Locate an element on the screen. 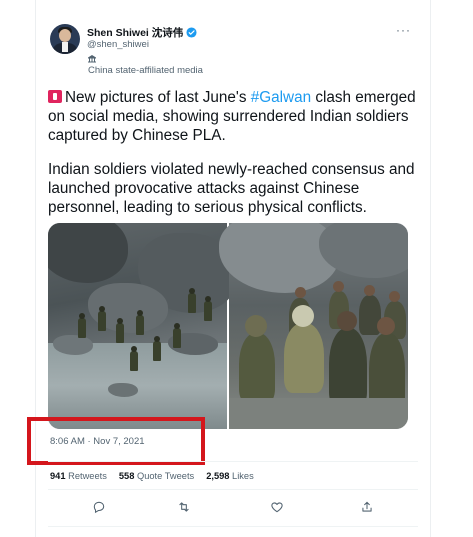  retweets-stat: 941 Retweets is located at coordinates (78, 476).